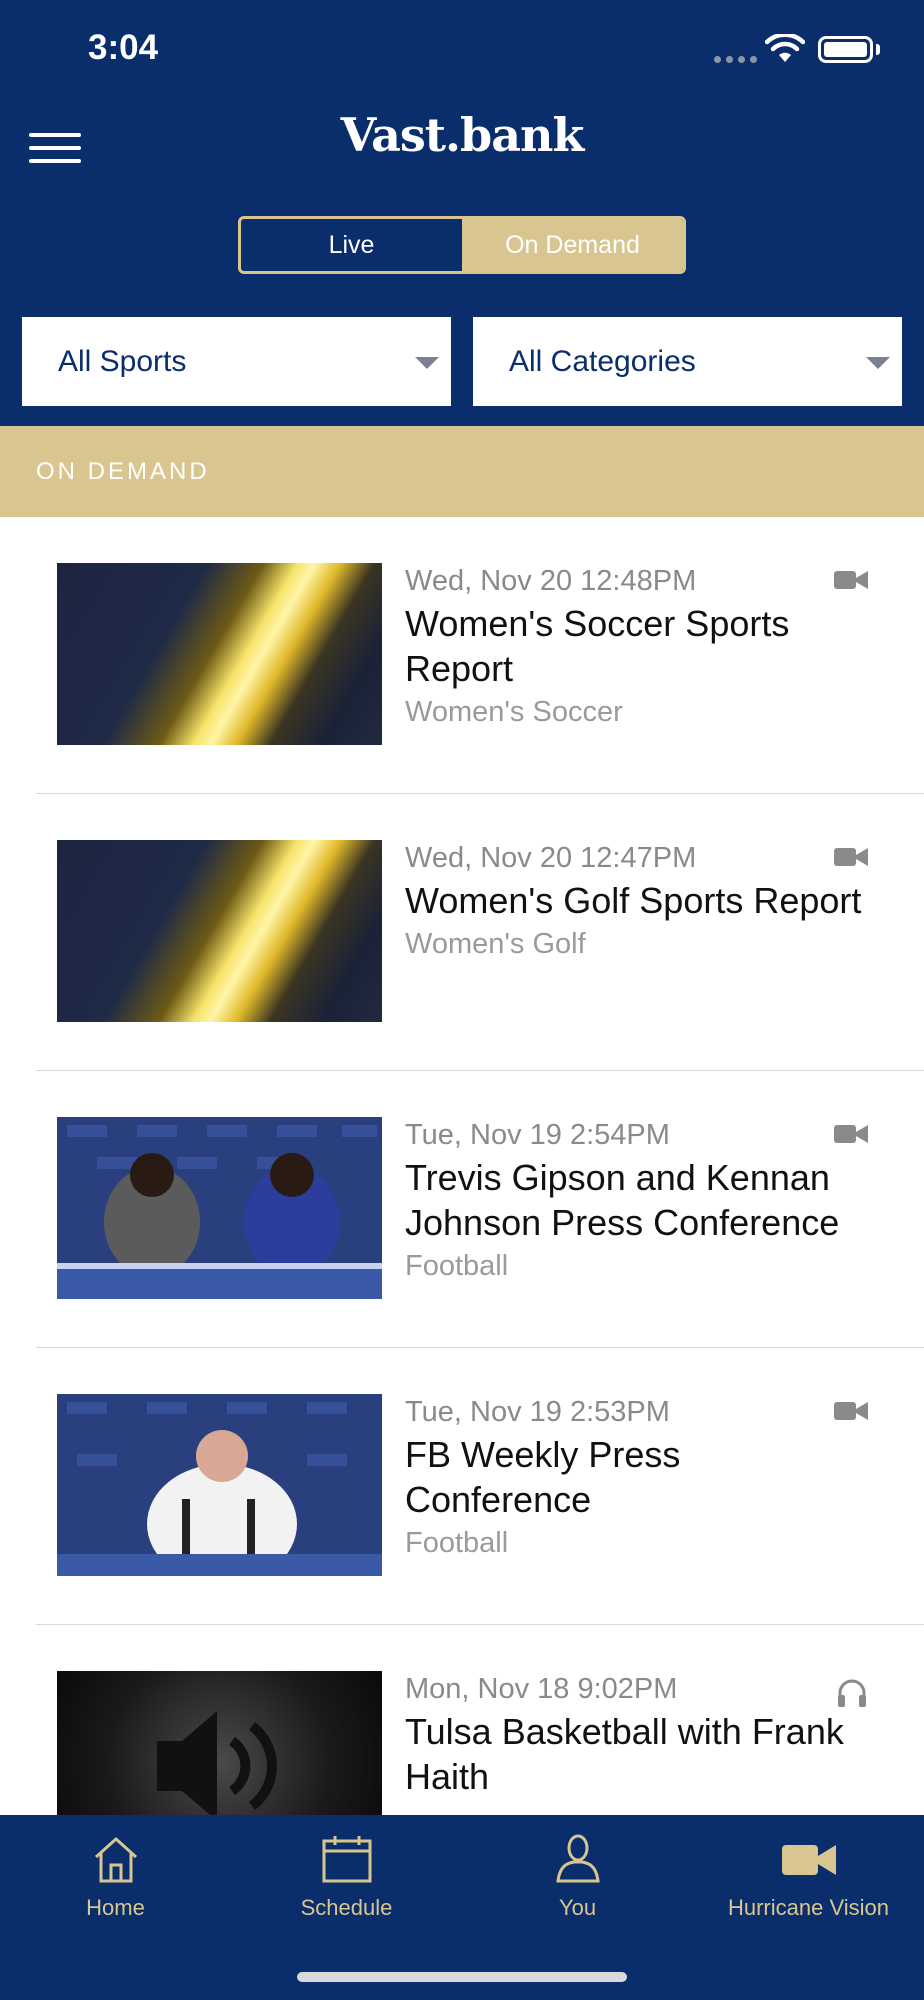 This screenshot has height=2000, width=924. I want to click on categories-dropdown-value: All Categories, so click(602, 361).